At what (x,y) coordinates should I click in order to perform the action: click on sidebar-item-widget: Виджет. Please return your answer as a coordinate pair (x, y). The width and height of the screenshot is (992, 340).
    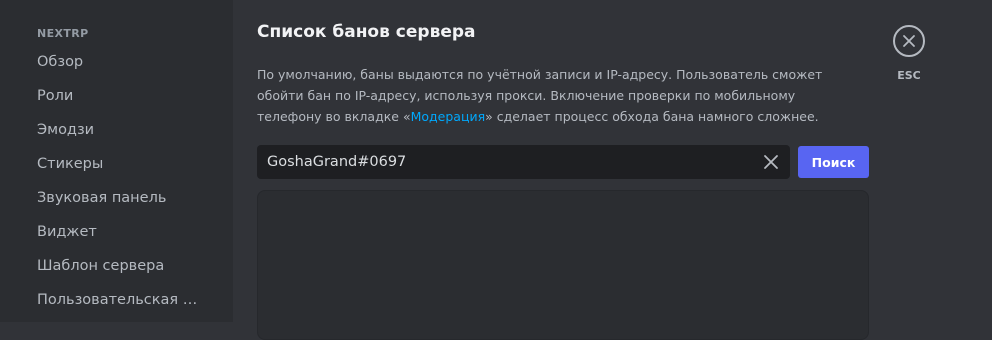
    Looking at the image, I should click on (67, 232).